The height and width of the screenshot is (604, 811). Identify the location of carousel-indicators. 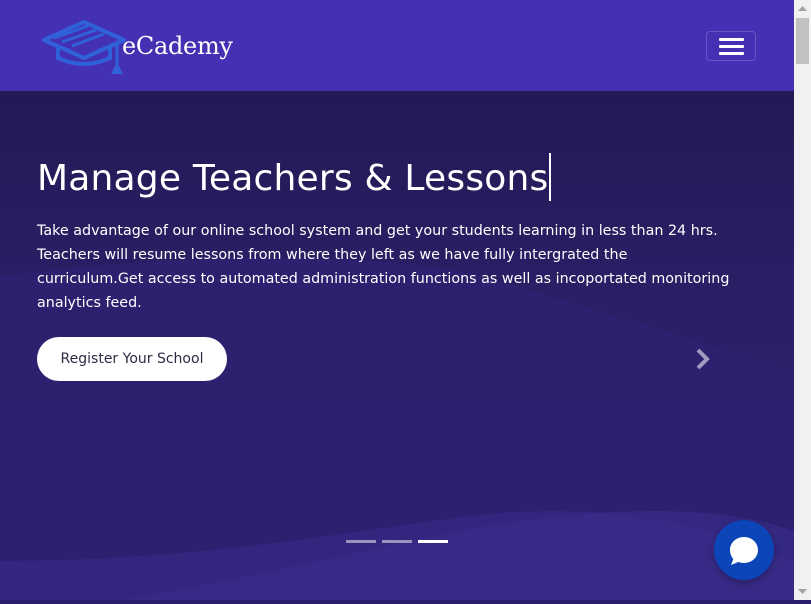
(397, 542).